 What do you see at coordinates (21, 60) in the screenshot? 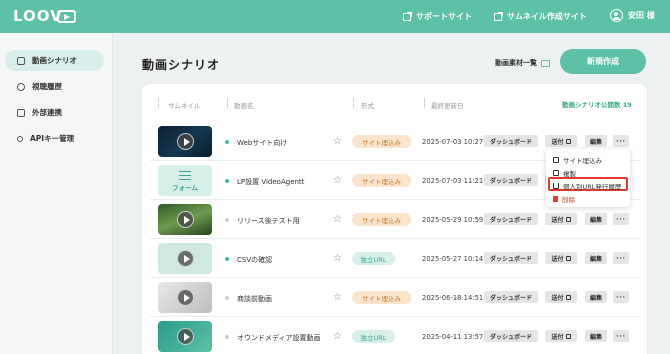
I see `scenario-icon` at bounding box center [21, 60].